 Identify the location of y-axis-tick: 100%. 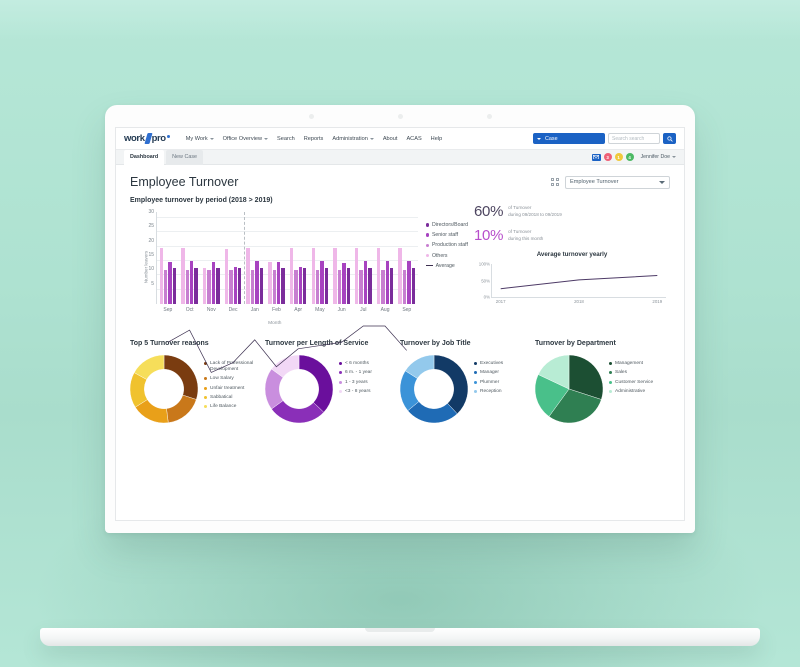
(484, 264).